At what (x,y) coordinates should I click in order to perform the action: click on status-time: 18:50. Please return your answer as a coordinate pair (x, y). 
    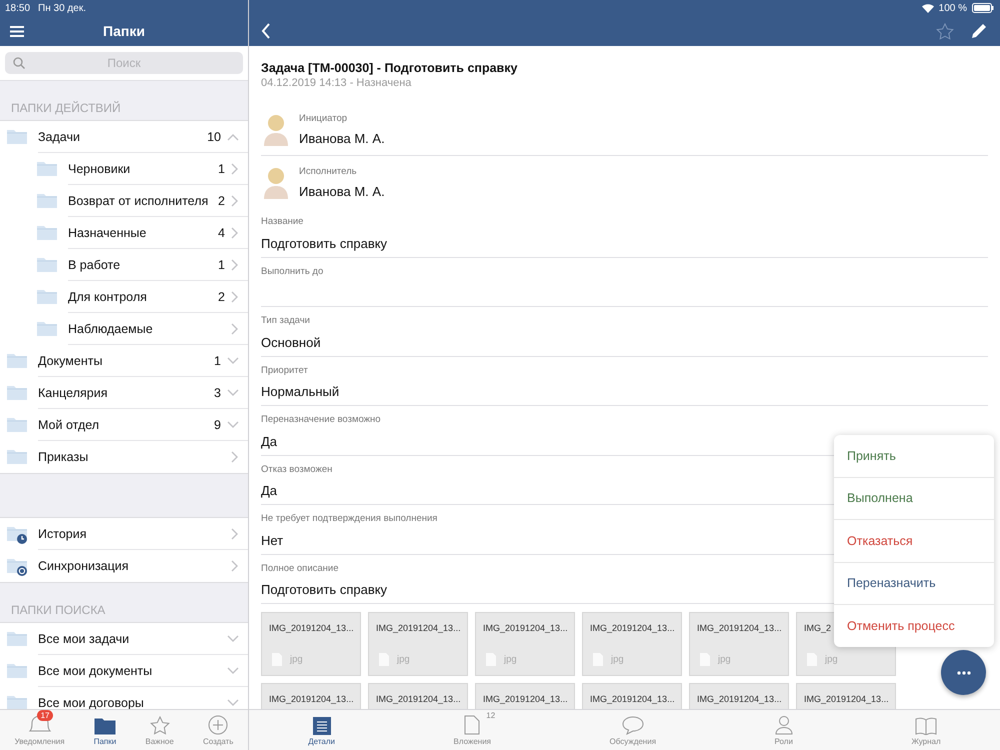
    Looking at the image, I should click on (17, 8).